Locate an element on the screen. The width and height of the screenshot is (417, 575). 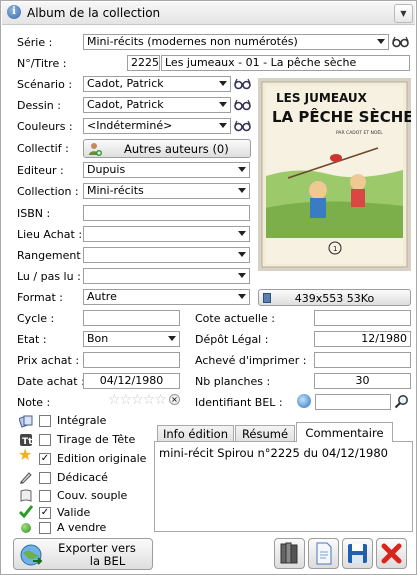
serie-select: Mini-récits (modernes non numérotés) is located at coordinates (236, 42).